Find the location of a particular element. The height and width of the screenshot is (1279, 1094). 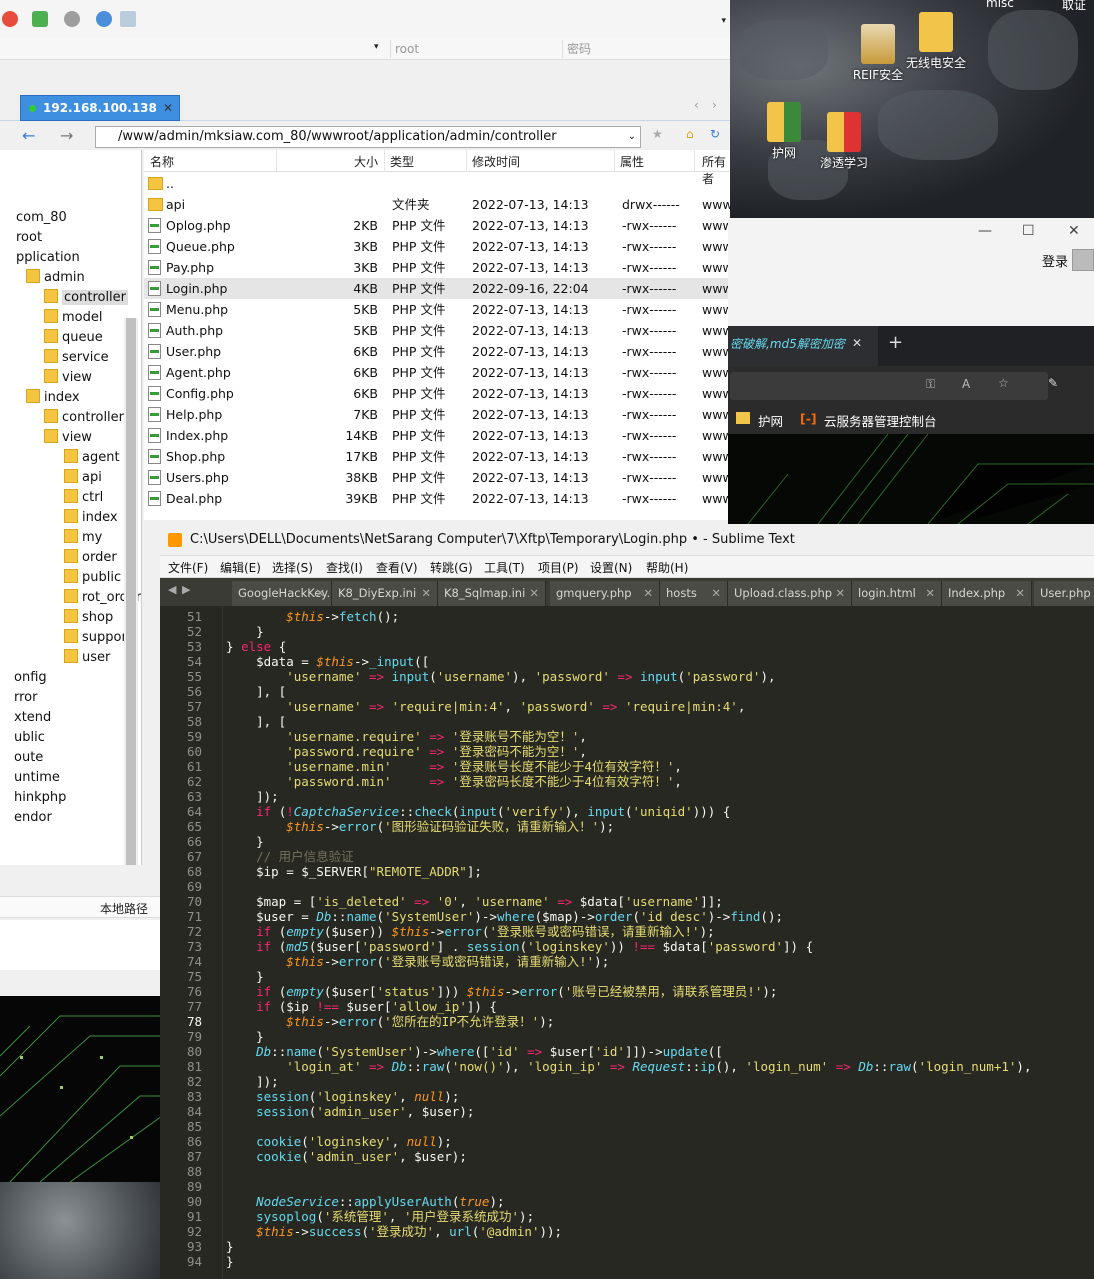

password-field: 密码 is located at coordinates (645, 49).